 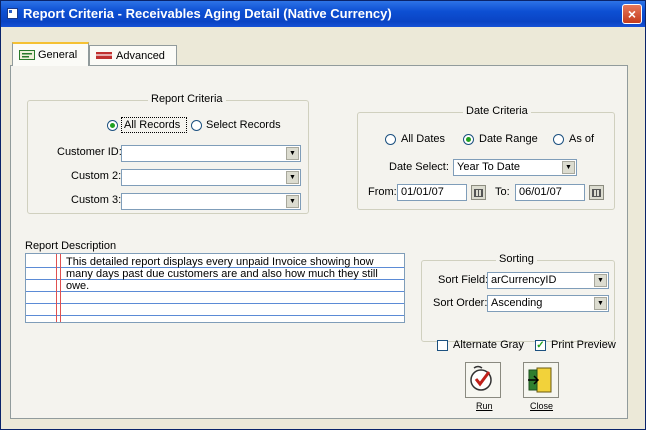 I want to click on customer-id-combo: ▼, so click(x=211, y=153).